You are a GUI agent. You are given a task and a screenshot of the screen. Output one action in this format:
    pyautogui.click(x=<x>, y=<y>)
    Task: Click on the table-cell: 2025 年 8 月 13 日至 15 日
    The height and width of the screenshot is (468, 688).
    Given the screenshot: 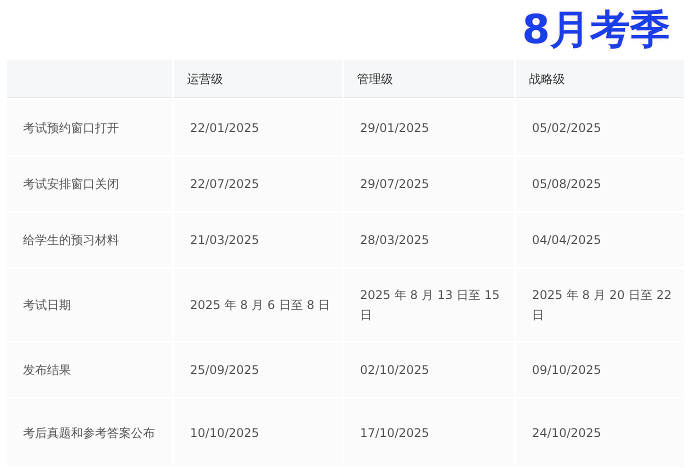 What is the action you would take?
    pyautogui.click(x=429, y=305)
    